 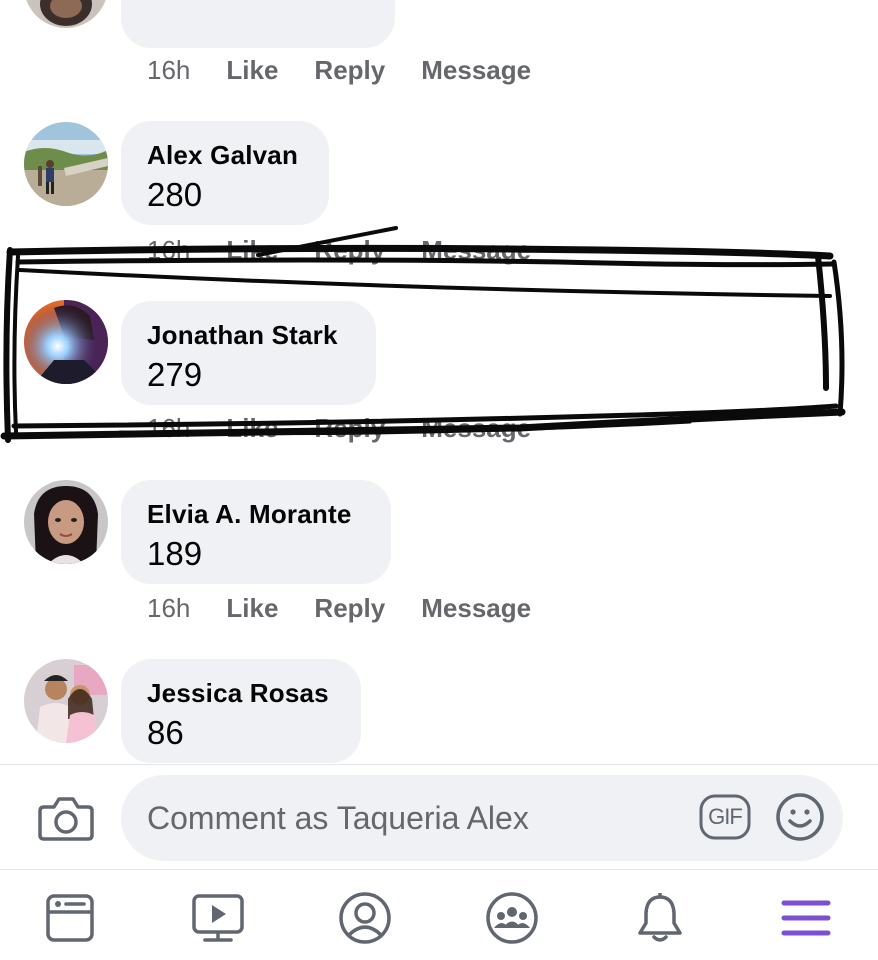 I want to click on smiley-icon, so click(x=800, y=817).